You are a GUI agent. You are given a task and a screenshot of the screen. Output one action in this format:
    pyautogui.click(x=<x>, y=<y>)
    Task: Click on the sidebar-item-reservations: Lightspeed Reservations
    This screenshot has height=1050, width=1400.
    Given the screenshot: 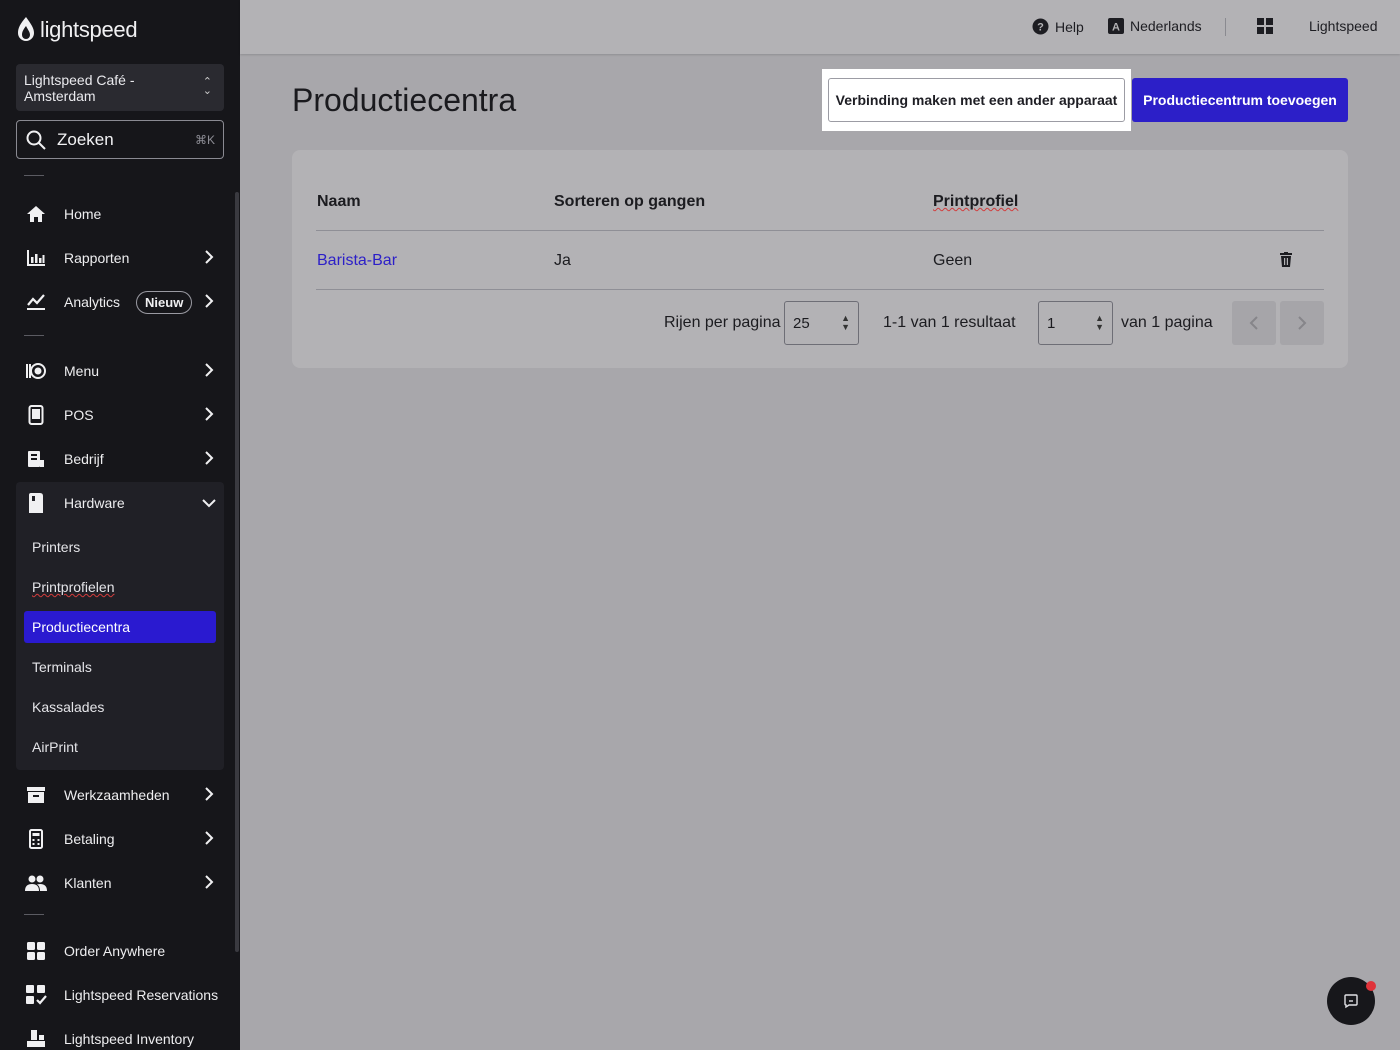 What is the action you would take?
    pyautogui.click(x=120, y=995)
    